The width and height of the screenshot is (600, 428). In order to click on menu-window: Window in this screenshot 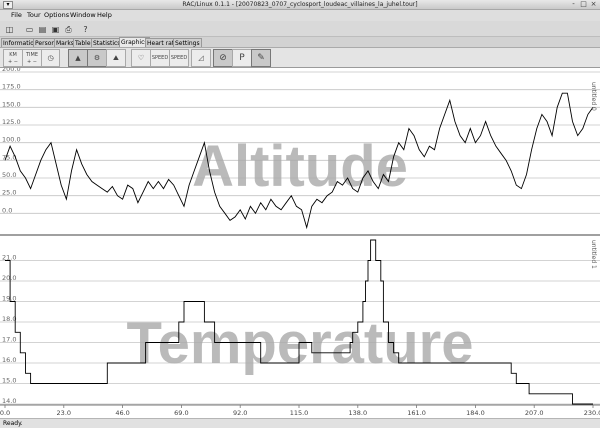, I will do `click(83, 15)`.